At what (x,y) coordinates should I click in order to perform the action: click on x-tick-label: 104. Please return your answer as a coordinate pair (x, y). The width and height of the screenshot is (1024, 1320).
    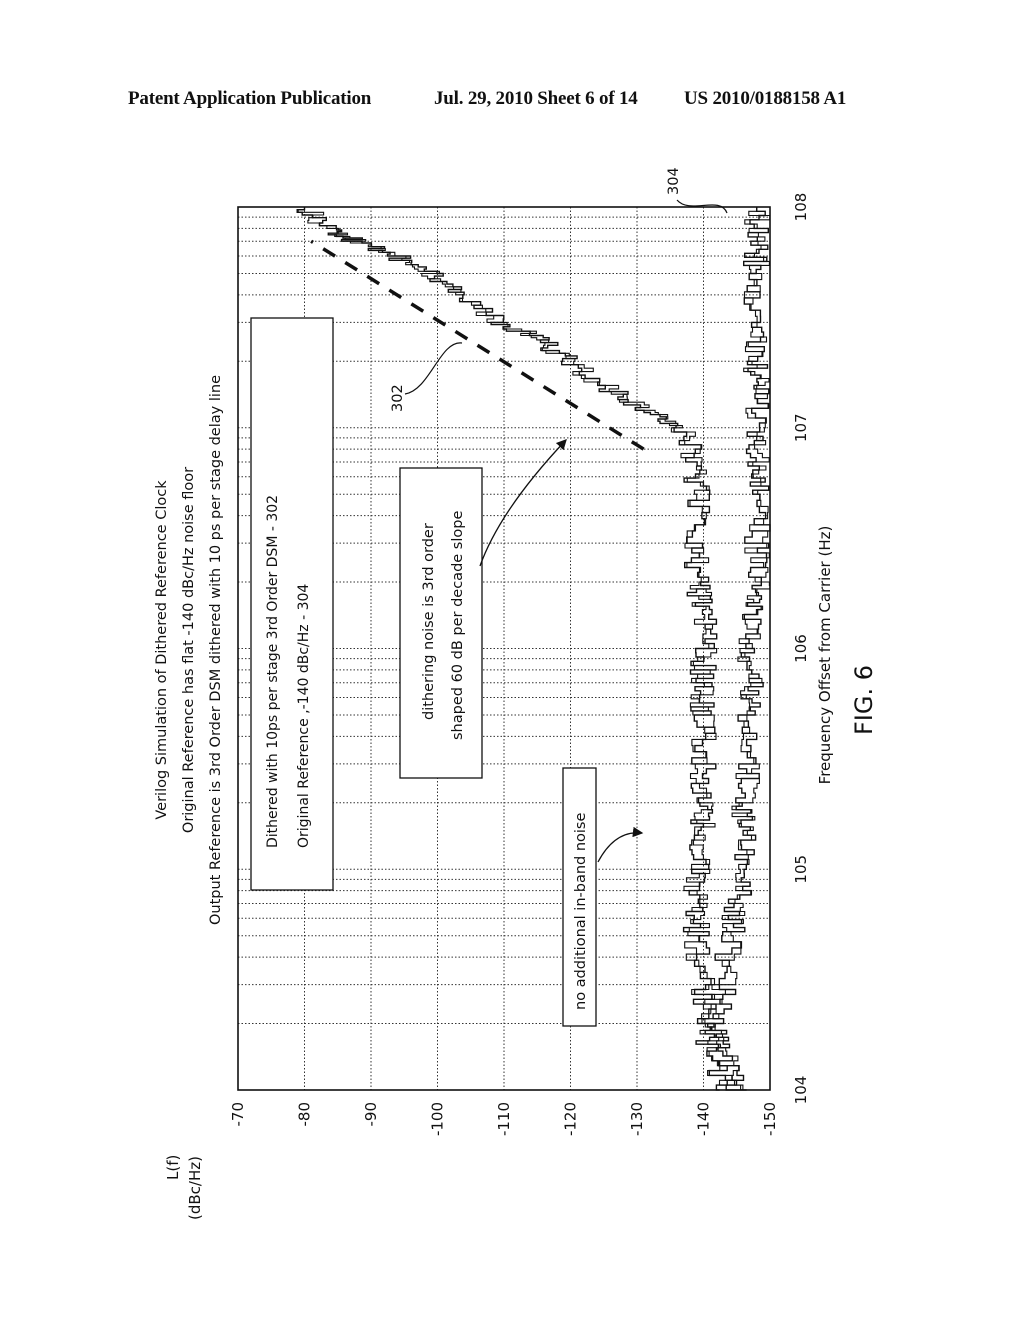
    Looking at the image, I should click on (801, 1090).